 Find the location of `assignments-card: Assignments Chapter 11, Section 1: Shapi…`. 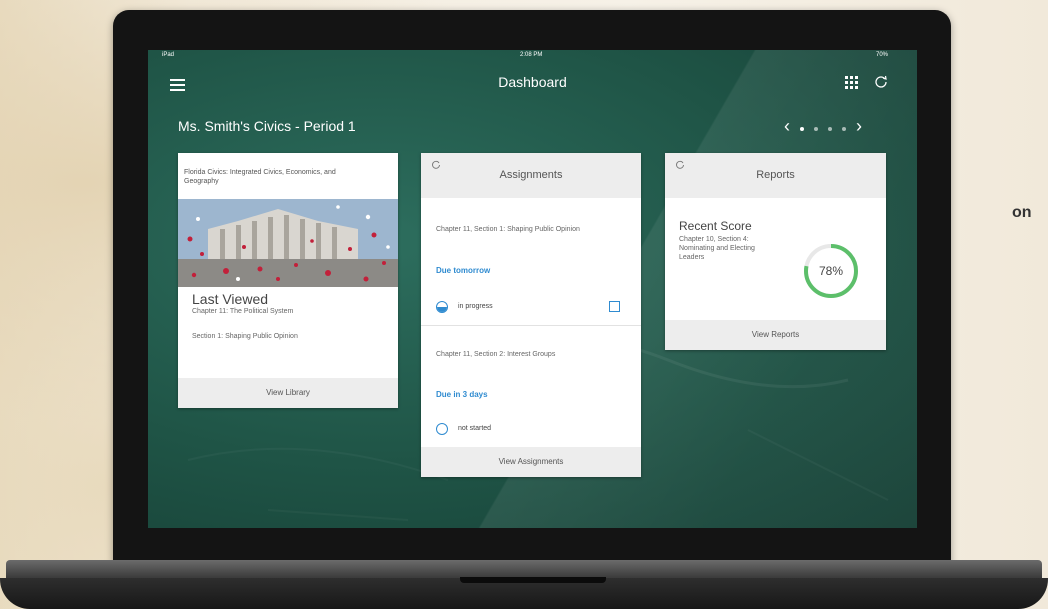

assignments-card: Assignments Chapter 11, Section 1: Shapi… is located at coordinates (531, 315).